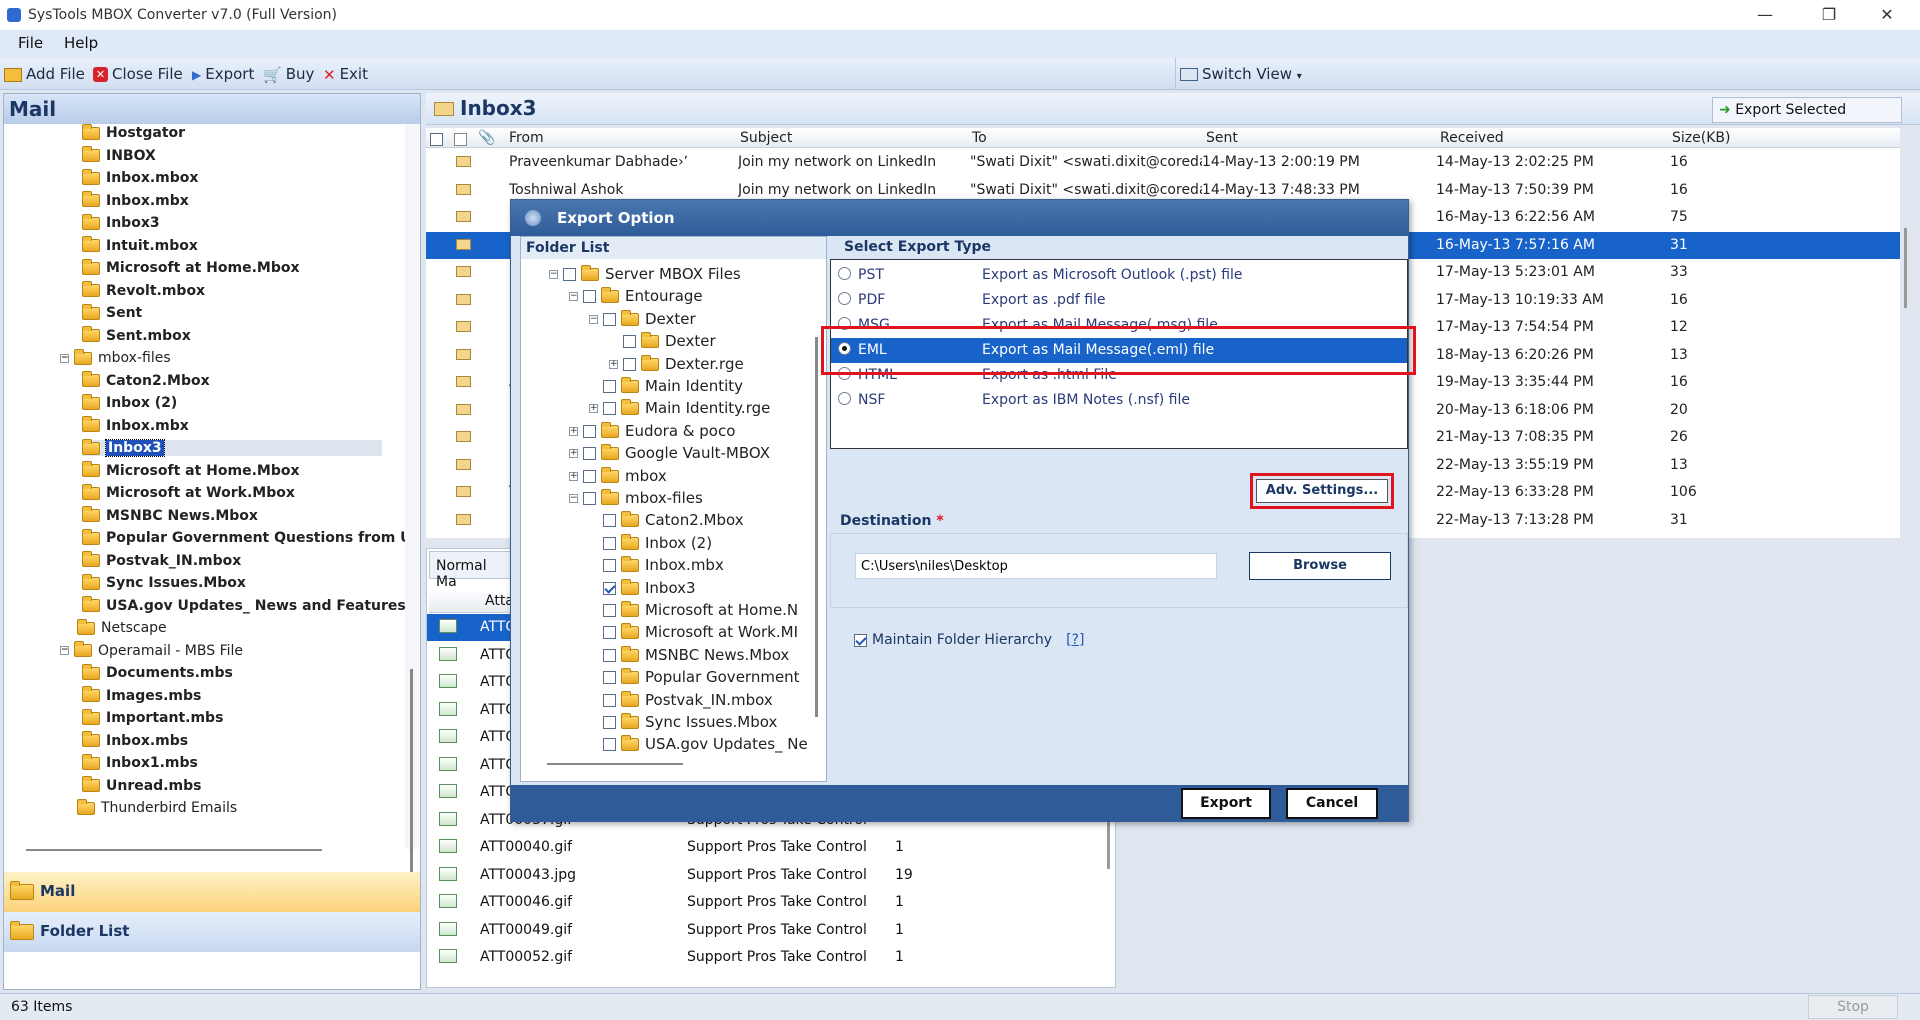 The image size is (1920, 1020). What do you see at coordinates (652, 430) in the screenshot?
I see `dialog-tree-item: + Eudora & poco` at bounding box center [652, 430].